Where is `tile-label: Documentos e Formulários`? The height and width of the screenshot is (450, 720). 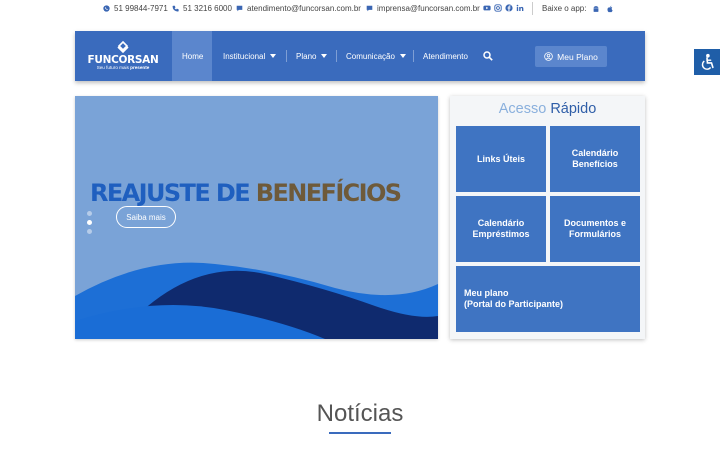 tile-label: Documentos e Formulários is located at coordinates (595, 229).